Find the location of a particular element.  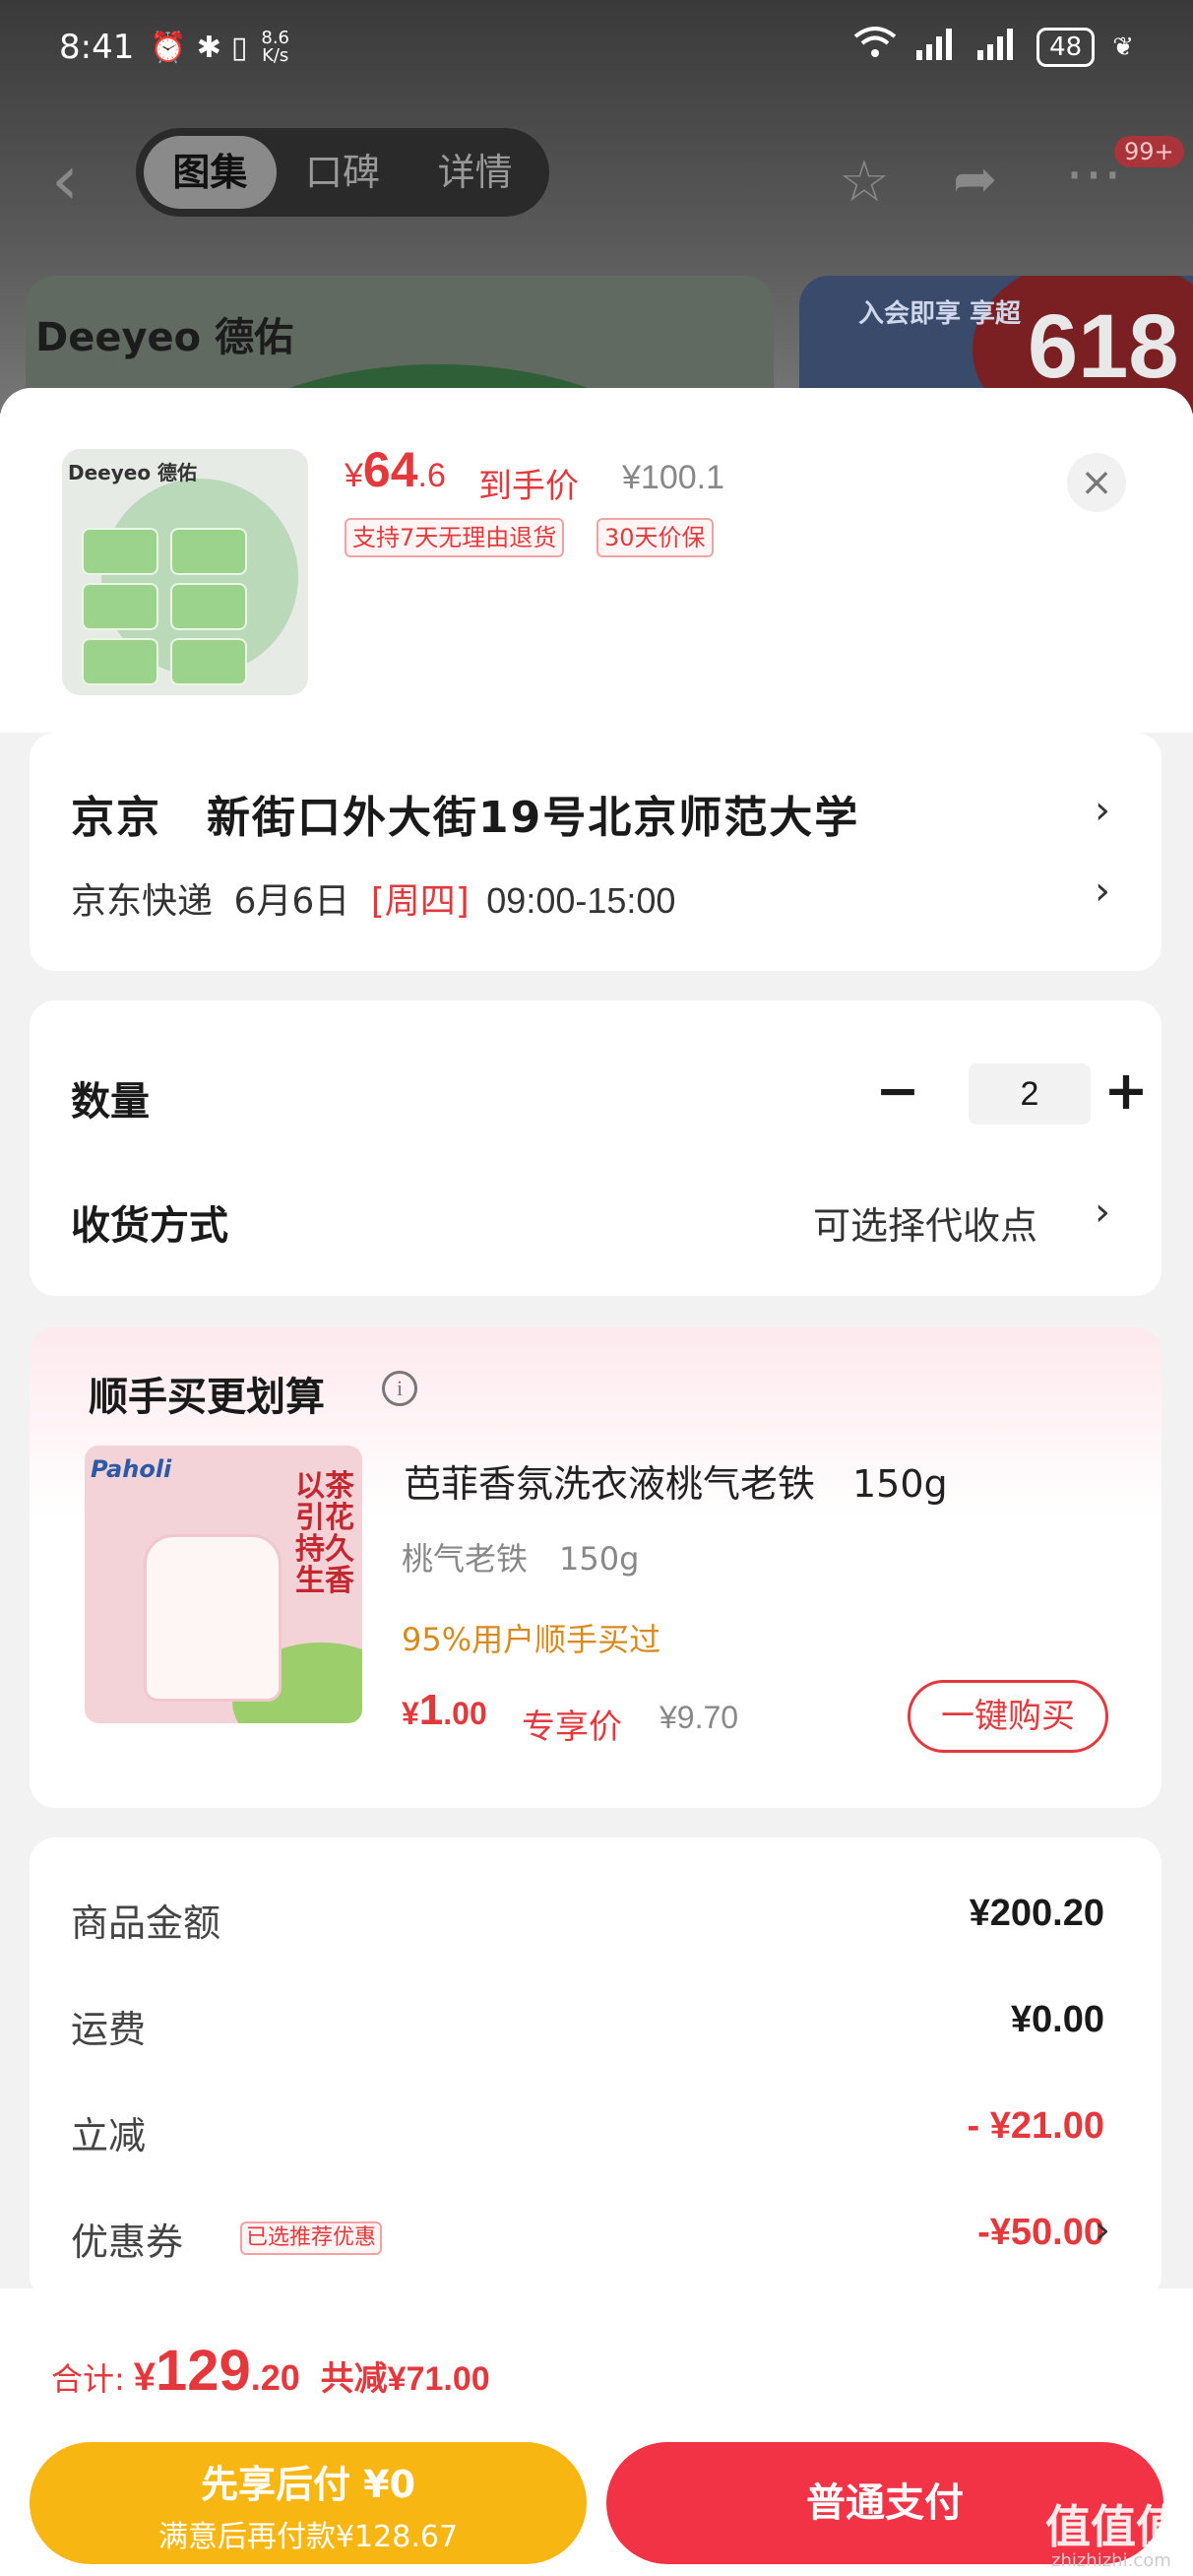

carrier: 京东快递 is located at coordinates (142, 901).